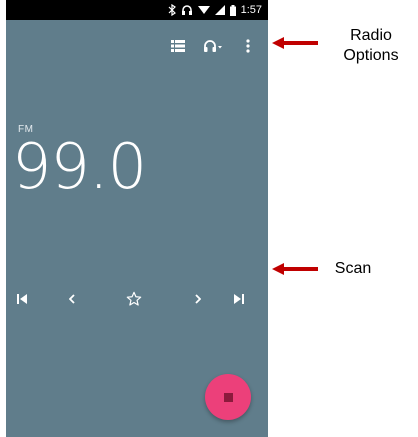 The height and width of the screenshot is (437, 418). What do you see at coordinates (178, 46) in the screenshot?
I see `station-list-icon` at bounding box center [178, 46].